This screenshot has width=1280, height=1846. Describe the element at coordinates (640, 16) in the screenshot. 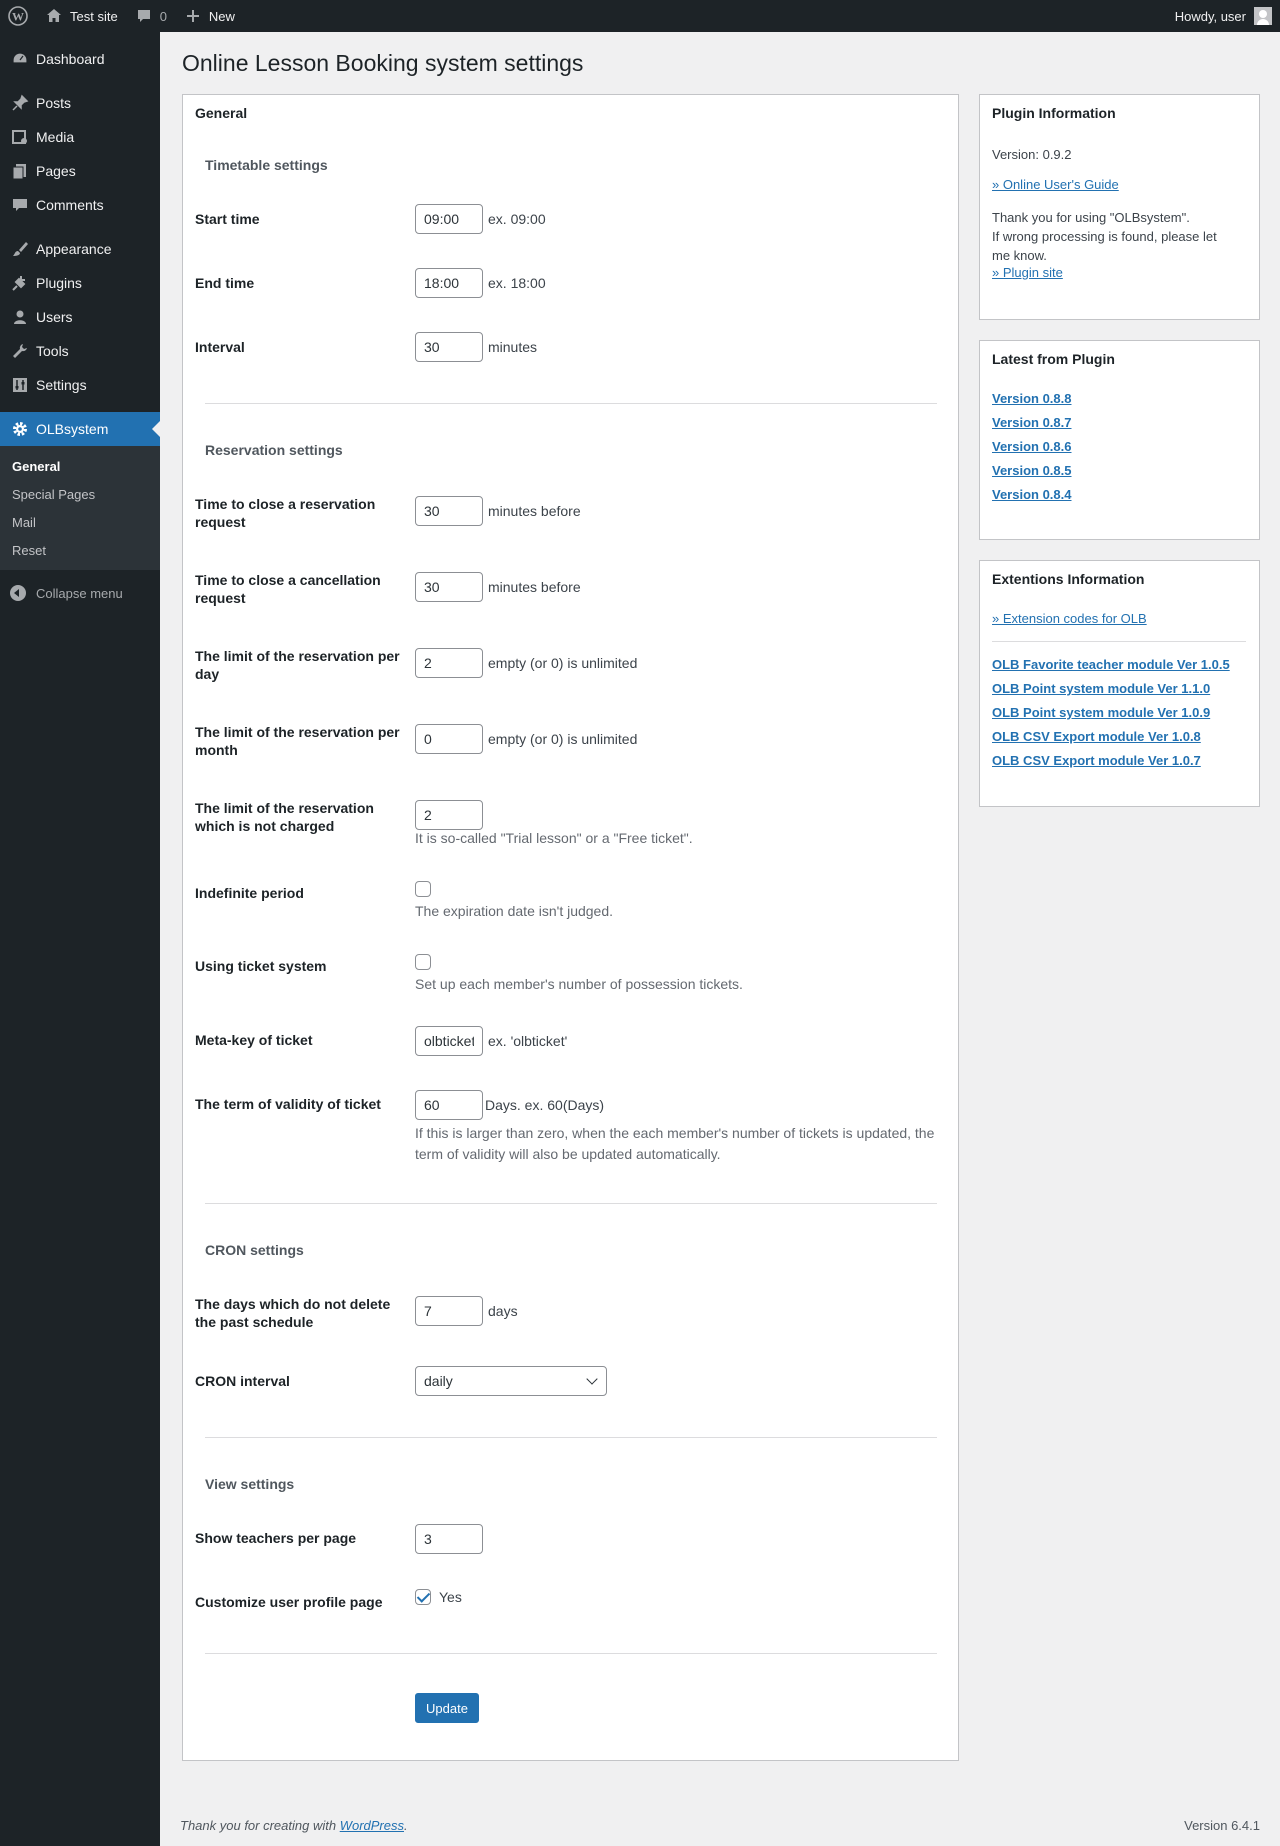

I see `admin-bar: W Test site 0 New Howdy, user` at that location.